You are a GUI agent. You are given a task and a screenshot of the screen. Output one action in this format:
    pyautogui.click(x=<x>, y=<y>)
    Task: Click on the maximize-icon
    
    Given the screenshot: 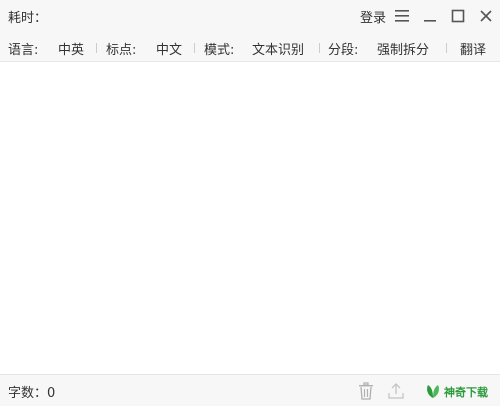 What is the action you would take?
    pyautogui.click(x=458, y=16)
    